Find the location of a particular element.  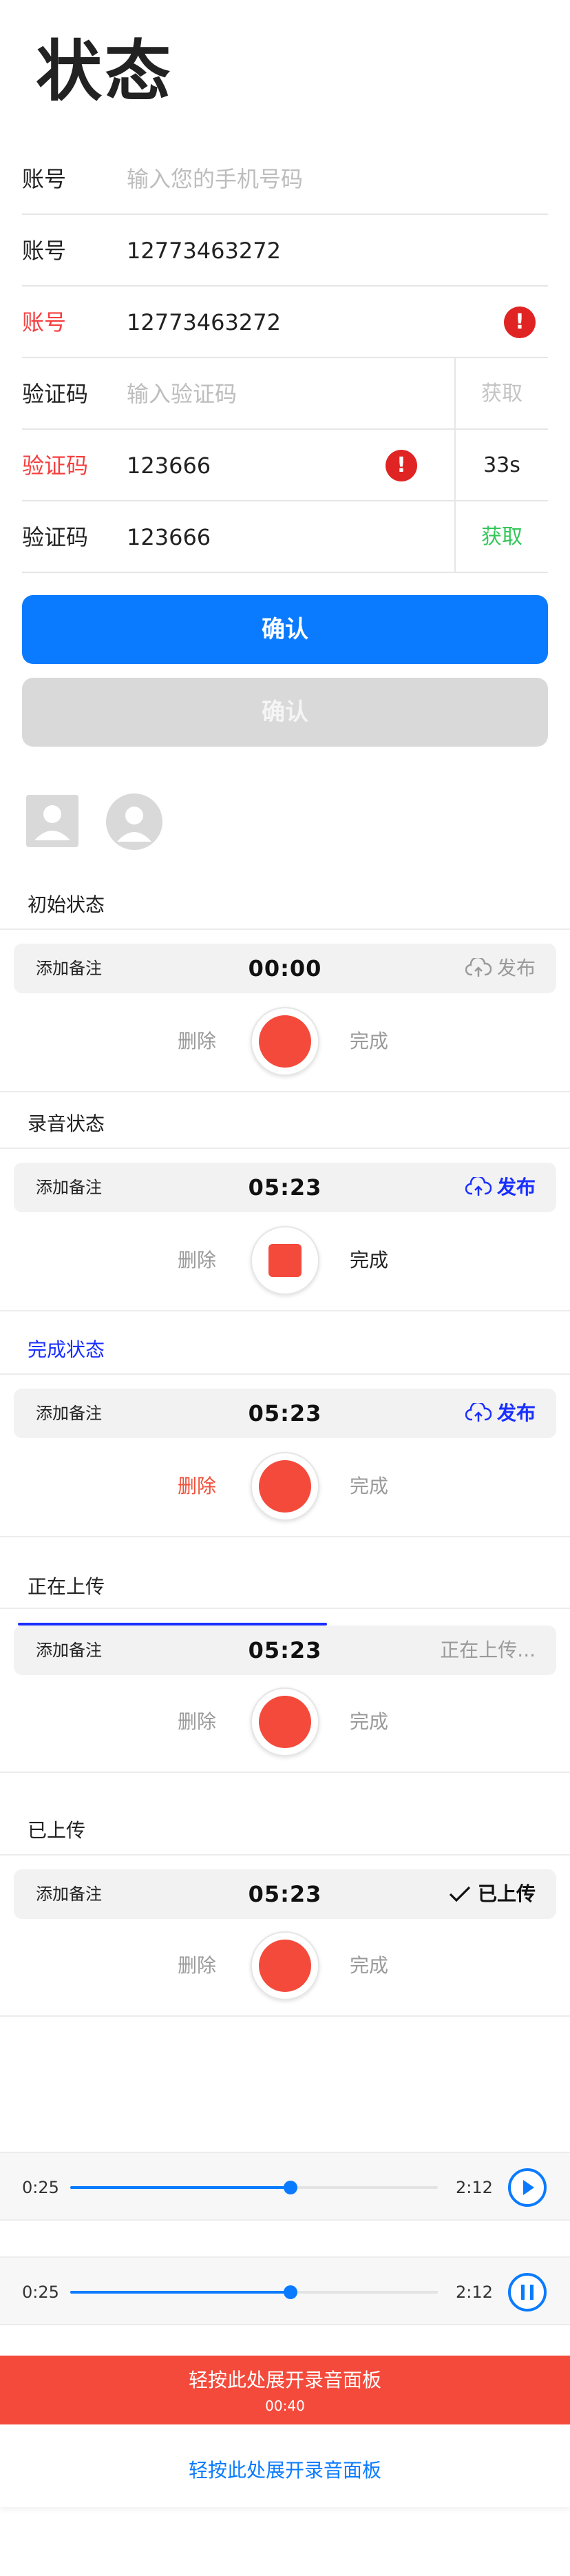

check-icon is located at coordinates (460, 1894).